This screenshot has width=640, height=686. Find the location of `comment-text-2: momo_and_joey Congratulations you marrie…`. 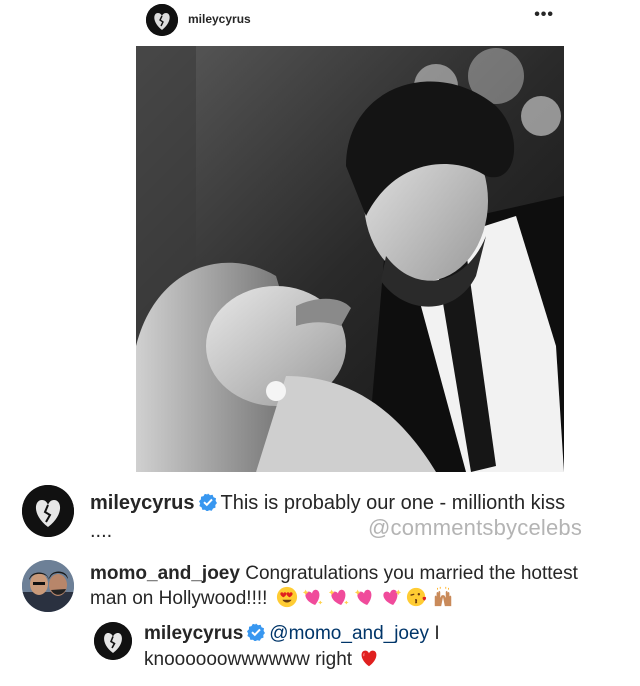

comment-text-2: momo_and_joey Congratulations you marrie… is located at coordinates (350, 586).